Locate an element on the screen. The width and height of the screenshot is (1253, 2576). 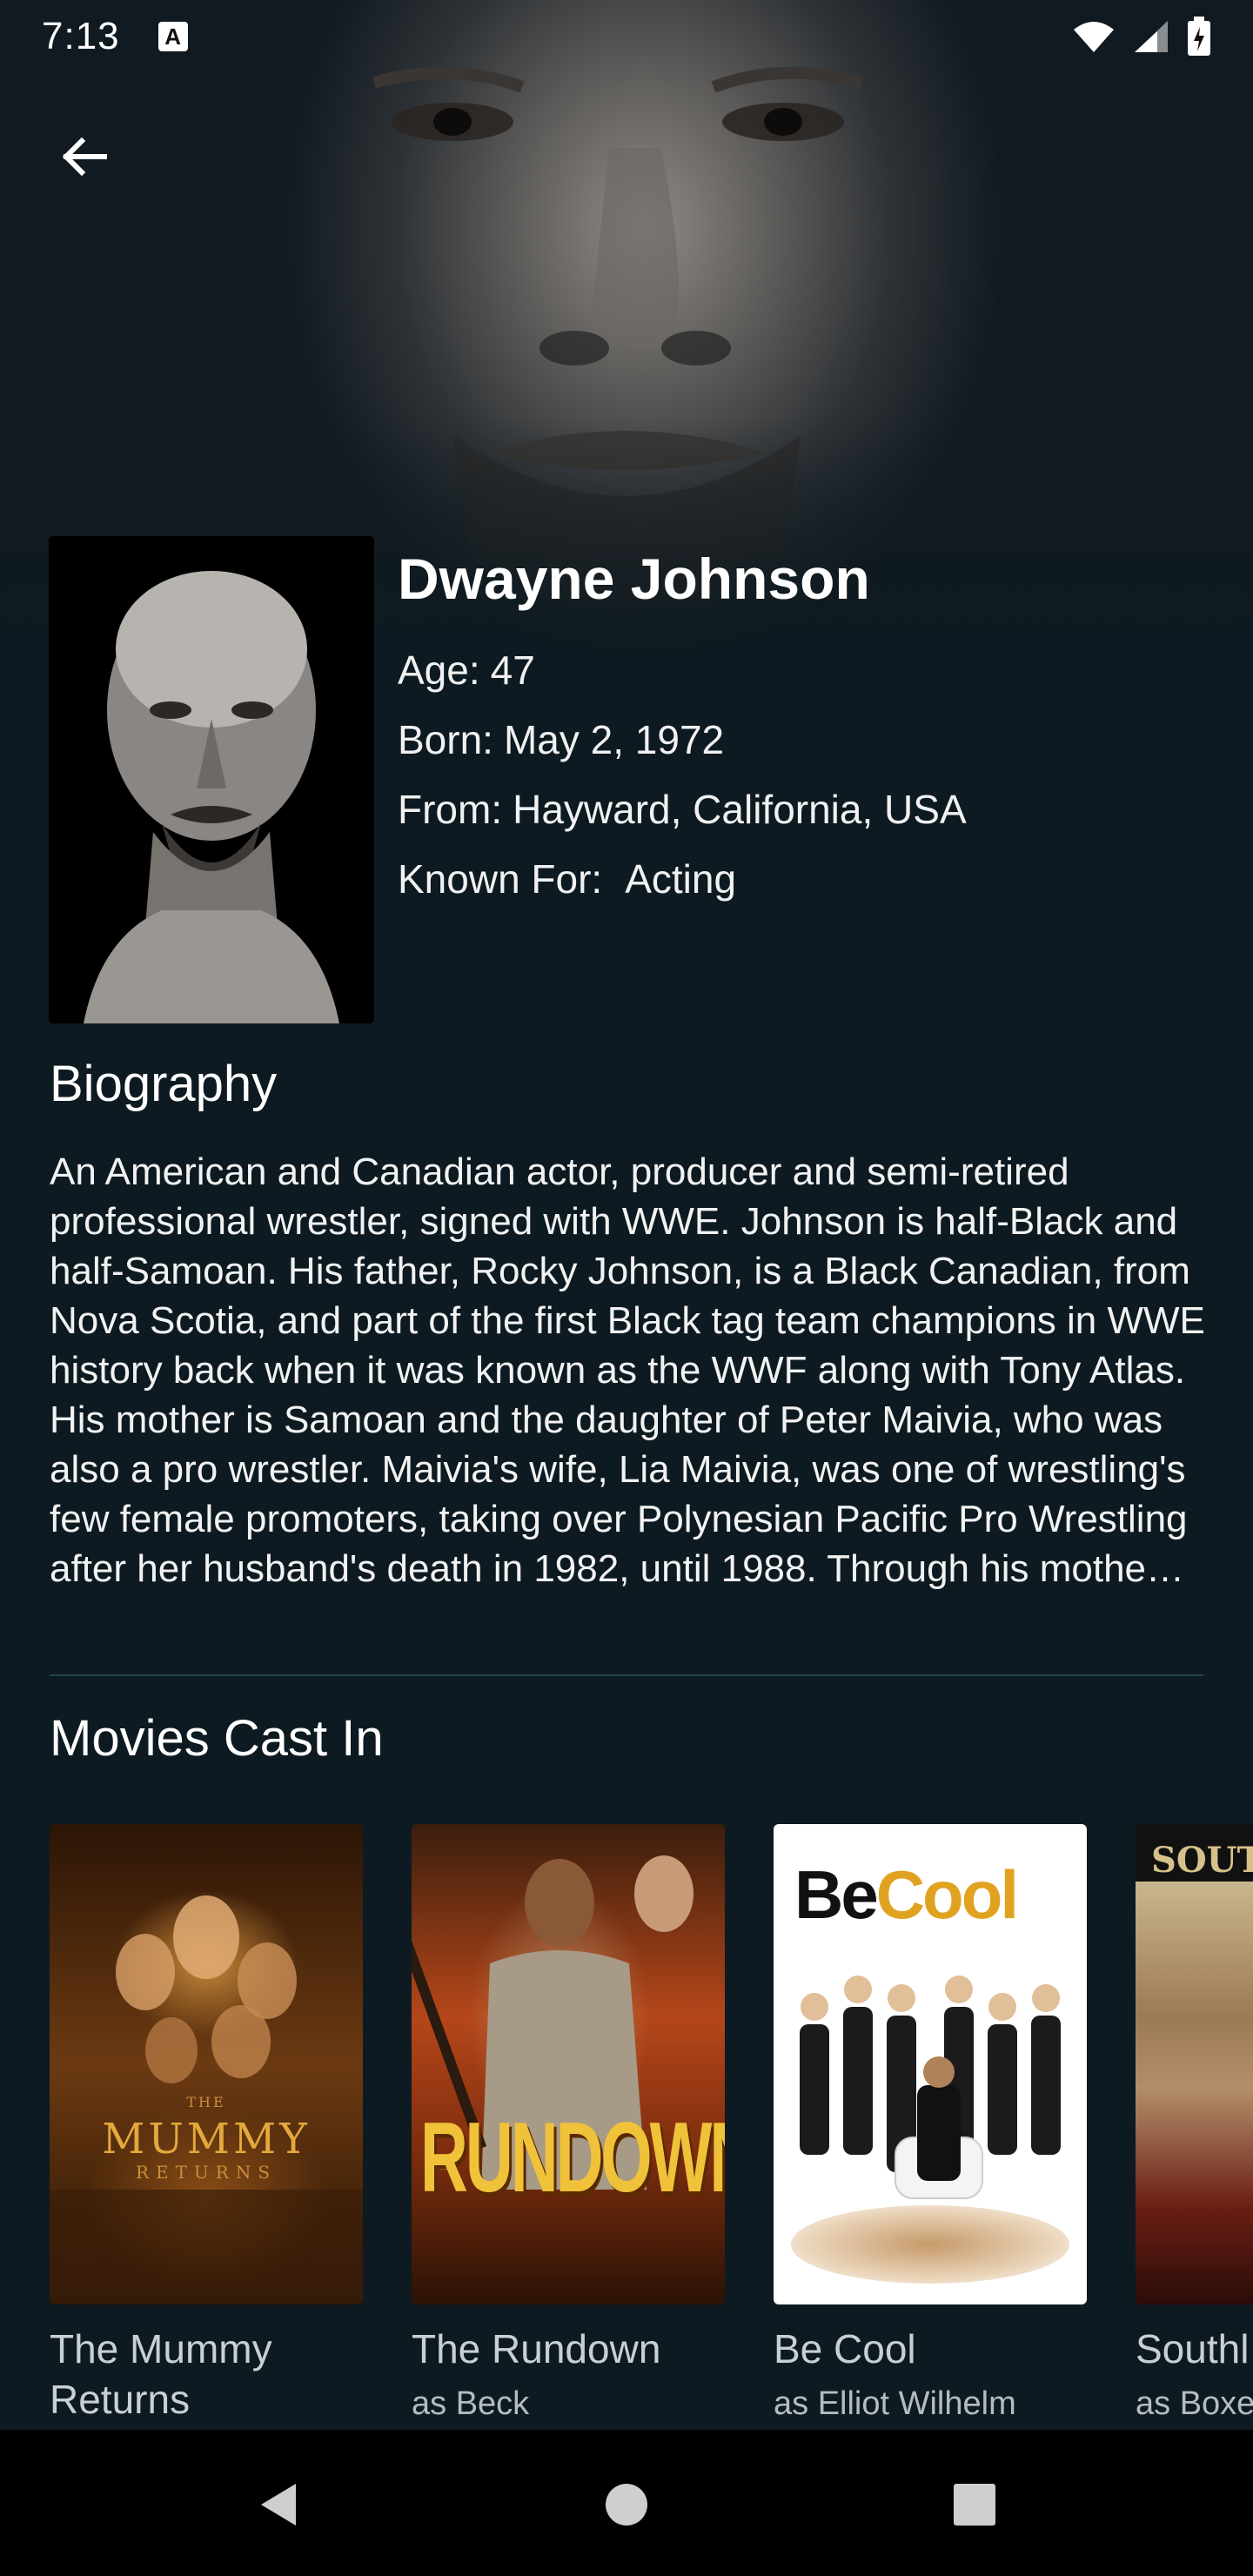
age-row: Age: 47 is located at coordinates (807, 670).